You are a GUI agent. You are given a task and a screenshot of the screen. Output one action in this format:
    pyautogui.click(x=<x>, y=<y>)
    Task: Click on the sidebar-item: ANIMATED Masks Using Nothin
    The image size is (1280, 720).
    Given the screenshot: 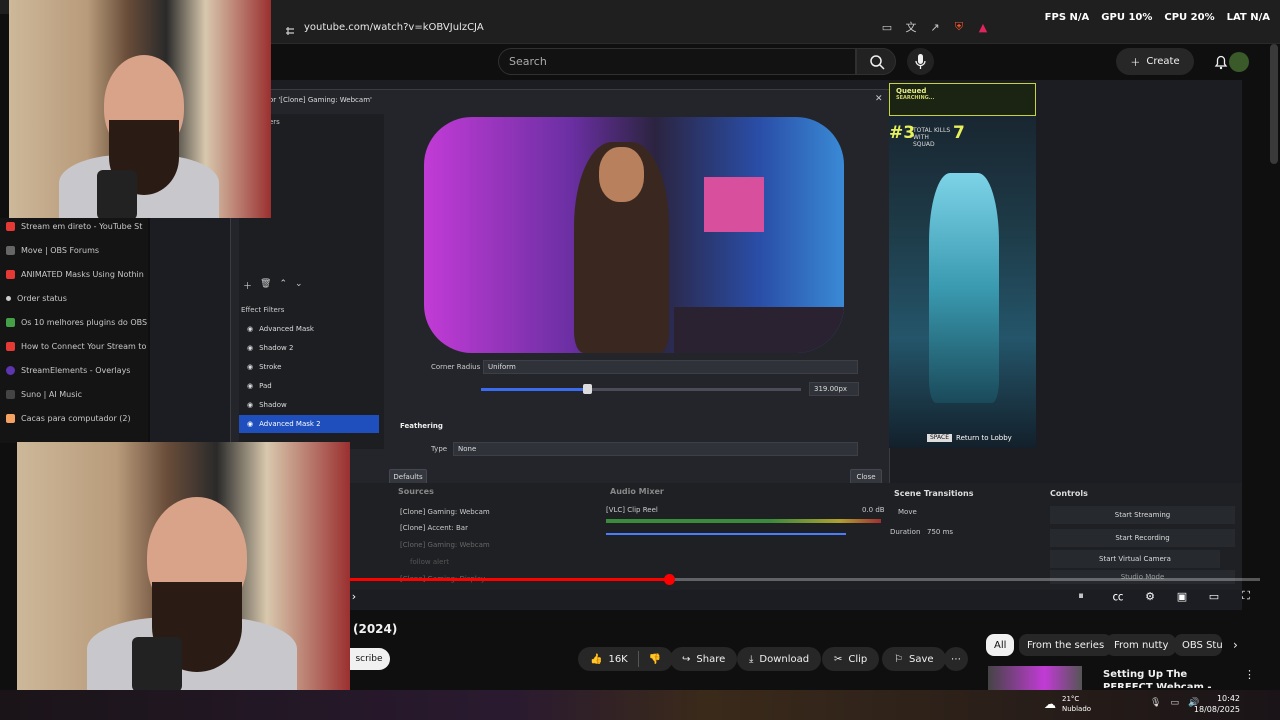 What is the action you would take?
    pyautogui.click(x=75, y=274)
    